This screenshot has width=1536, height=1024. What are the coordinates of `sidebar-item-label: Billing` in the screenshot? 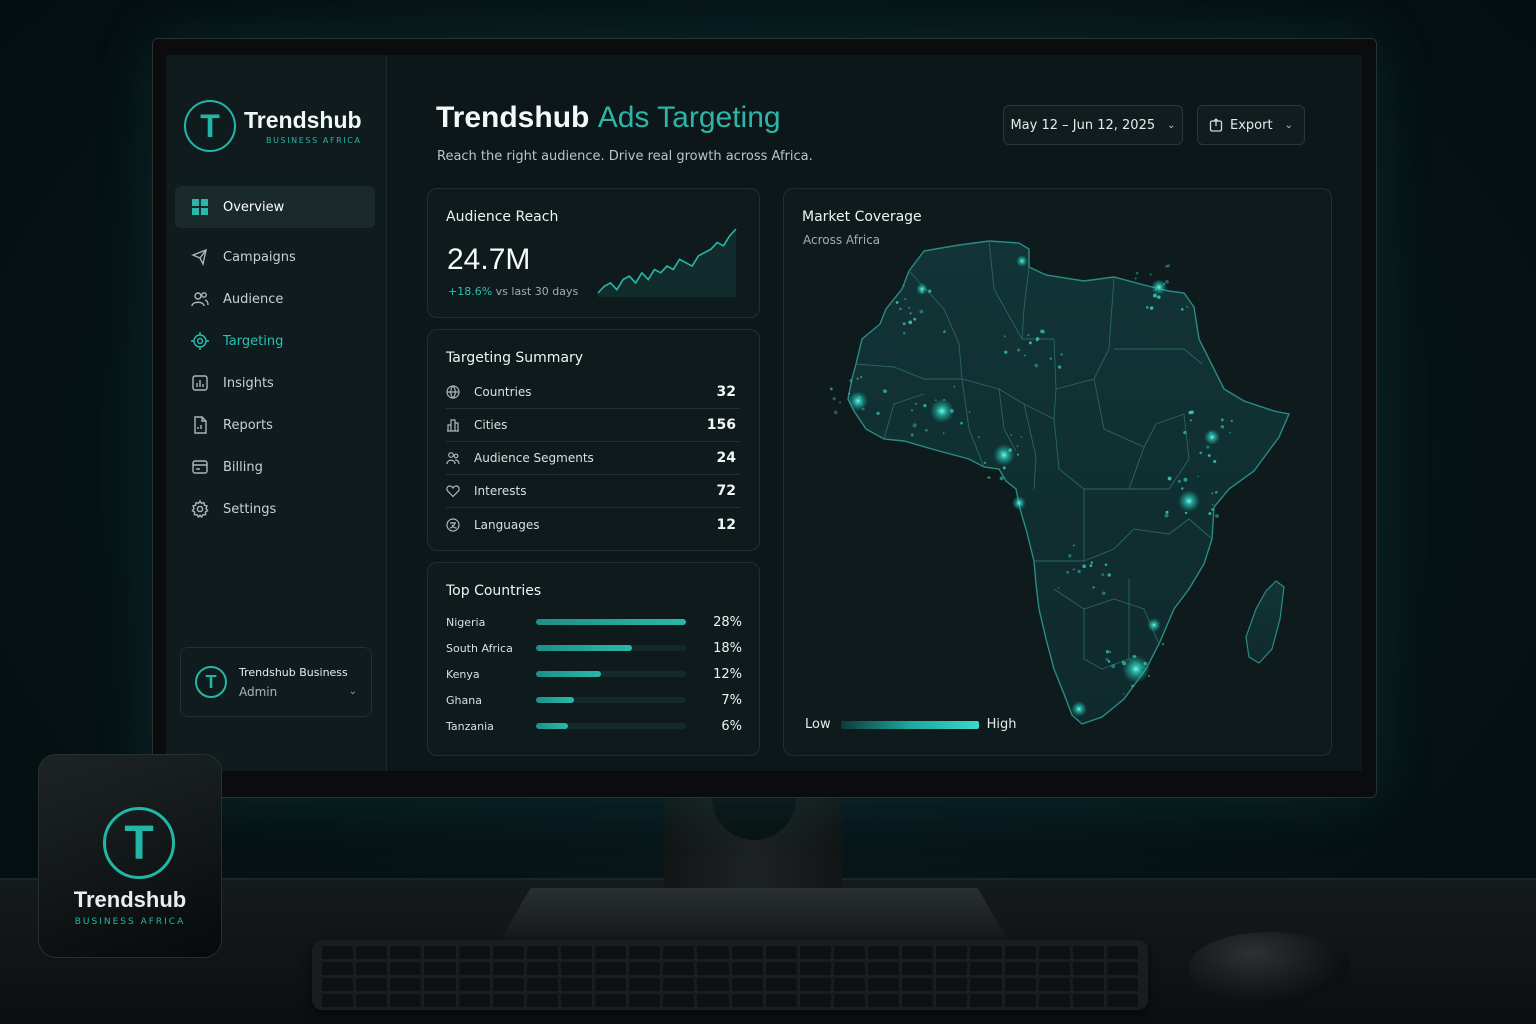 It's located at (243, 467).